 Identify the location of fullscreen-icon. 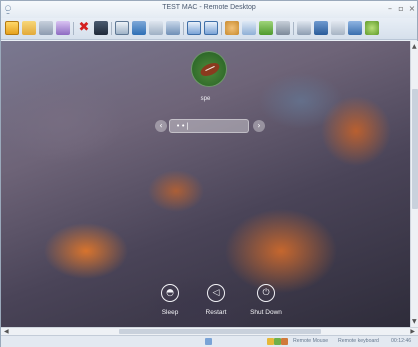
(122, 28).